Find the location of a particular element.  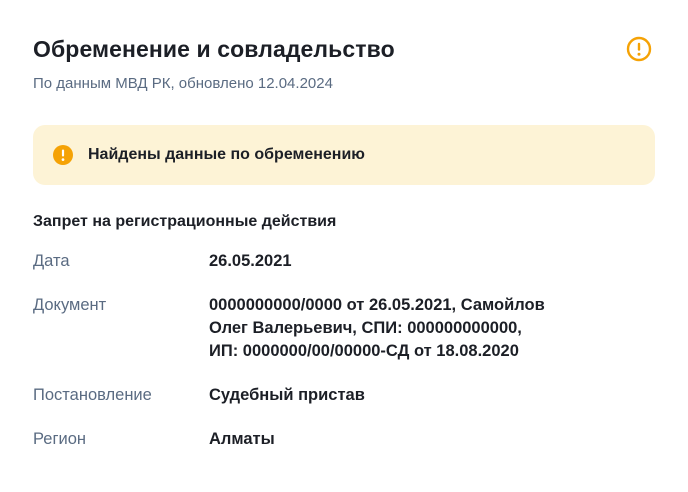

alert-text: Найдены данные по обременению is located at coordinates (226, 154).